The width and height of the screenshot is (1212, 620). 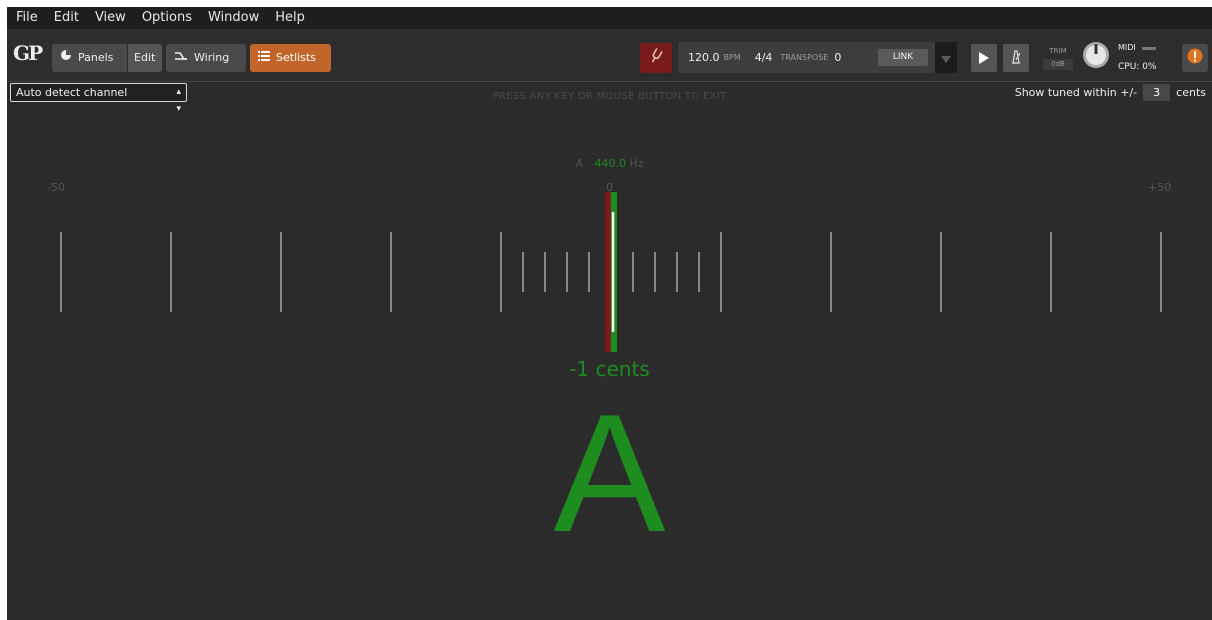 What do you see at coordinates (608, 272) in the screenshot?
I see `center-marker-left` at bounding box center [608, 272].